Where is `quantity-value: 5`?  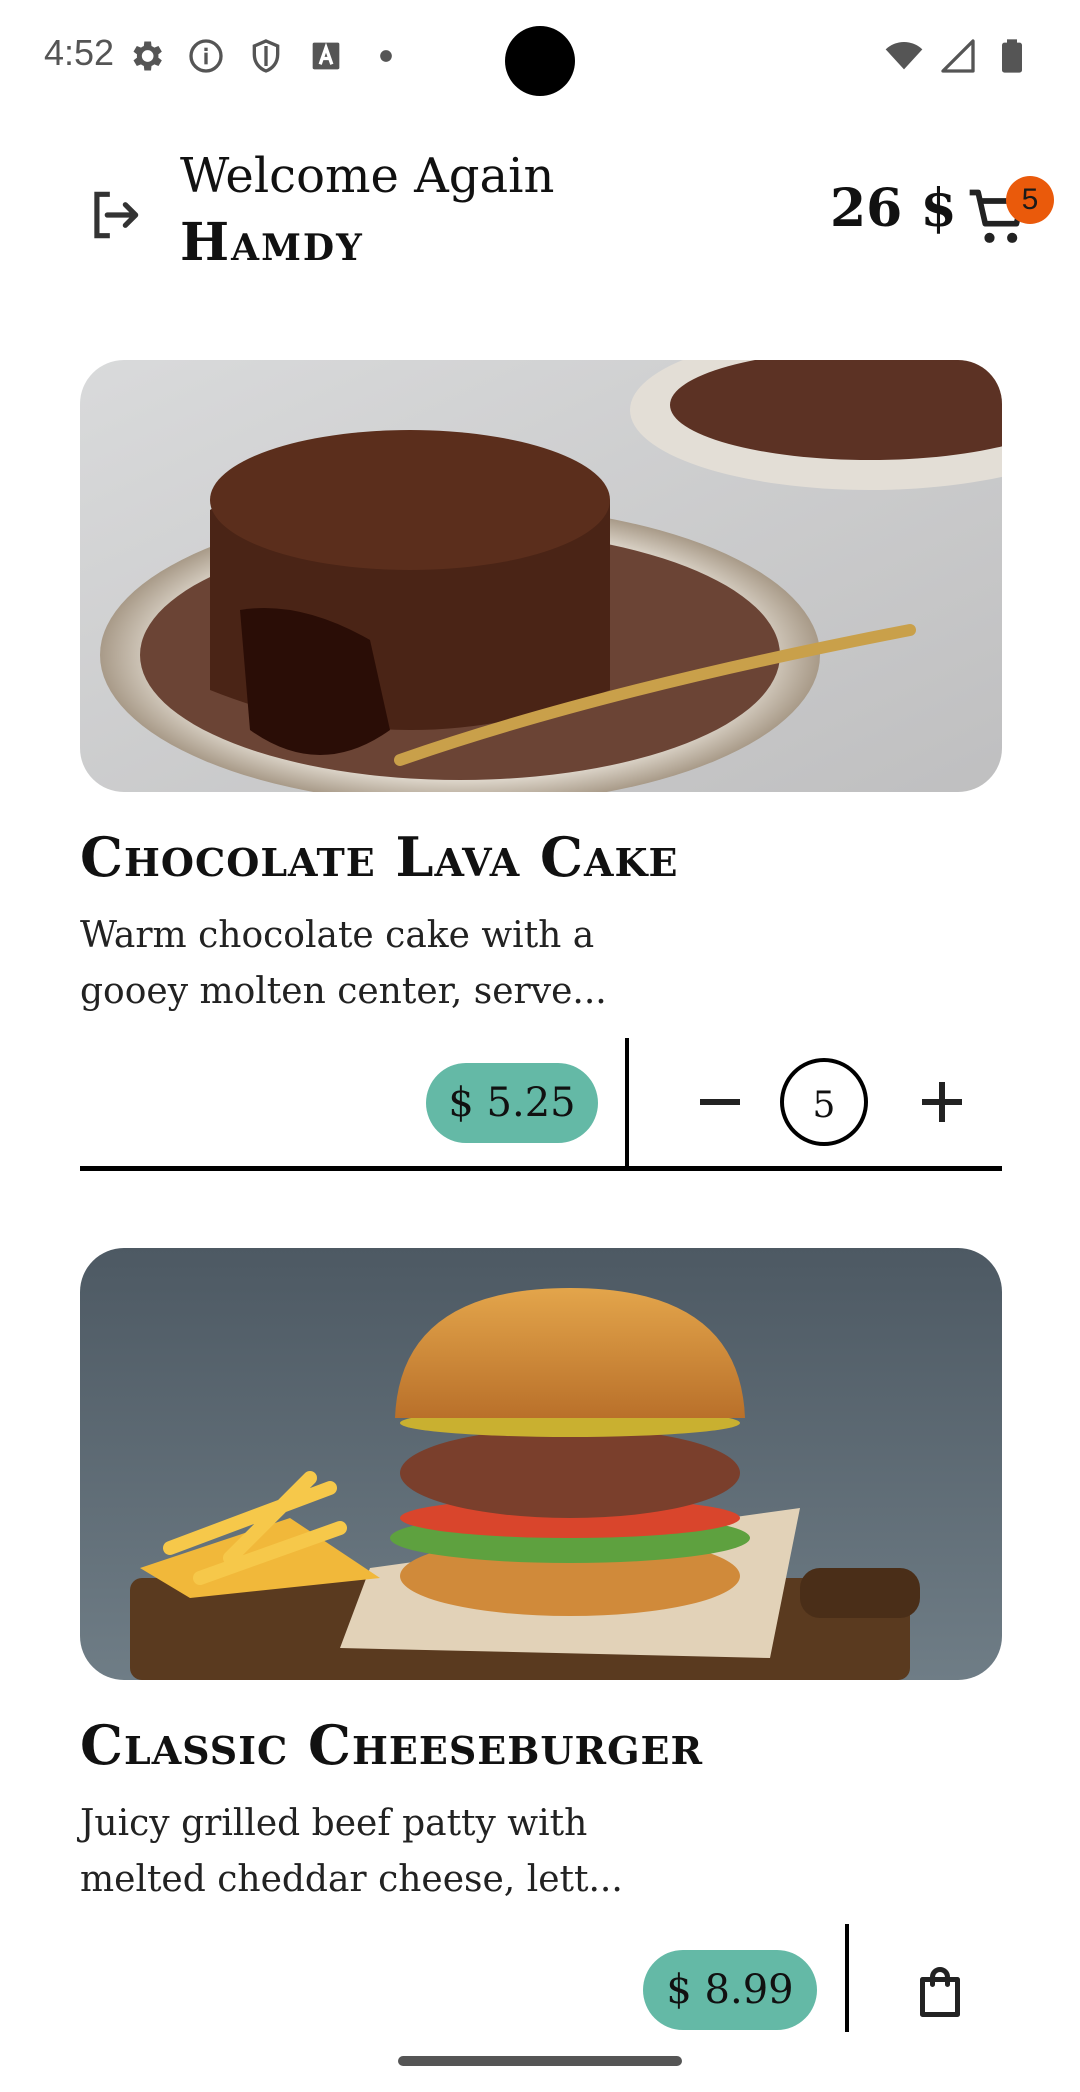
quantity-value: 5 is located at coordinates (824, 1102).